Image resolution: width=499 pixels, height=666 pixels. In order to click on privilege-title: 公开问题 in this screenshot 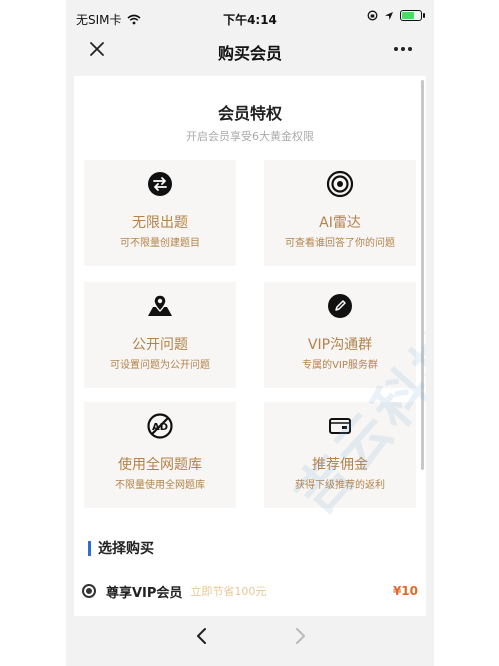, I will do `click(160, 345)`.